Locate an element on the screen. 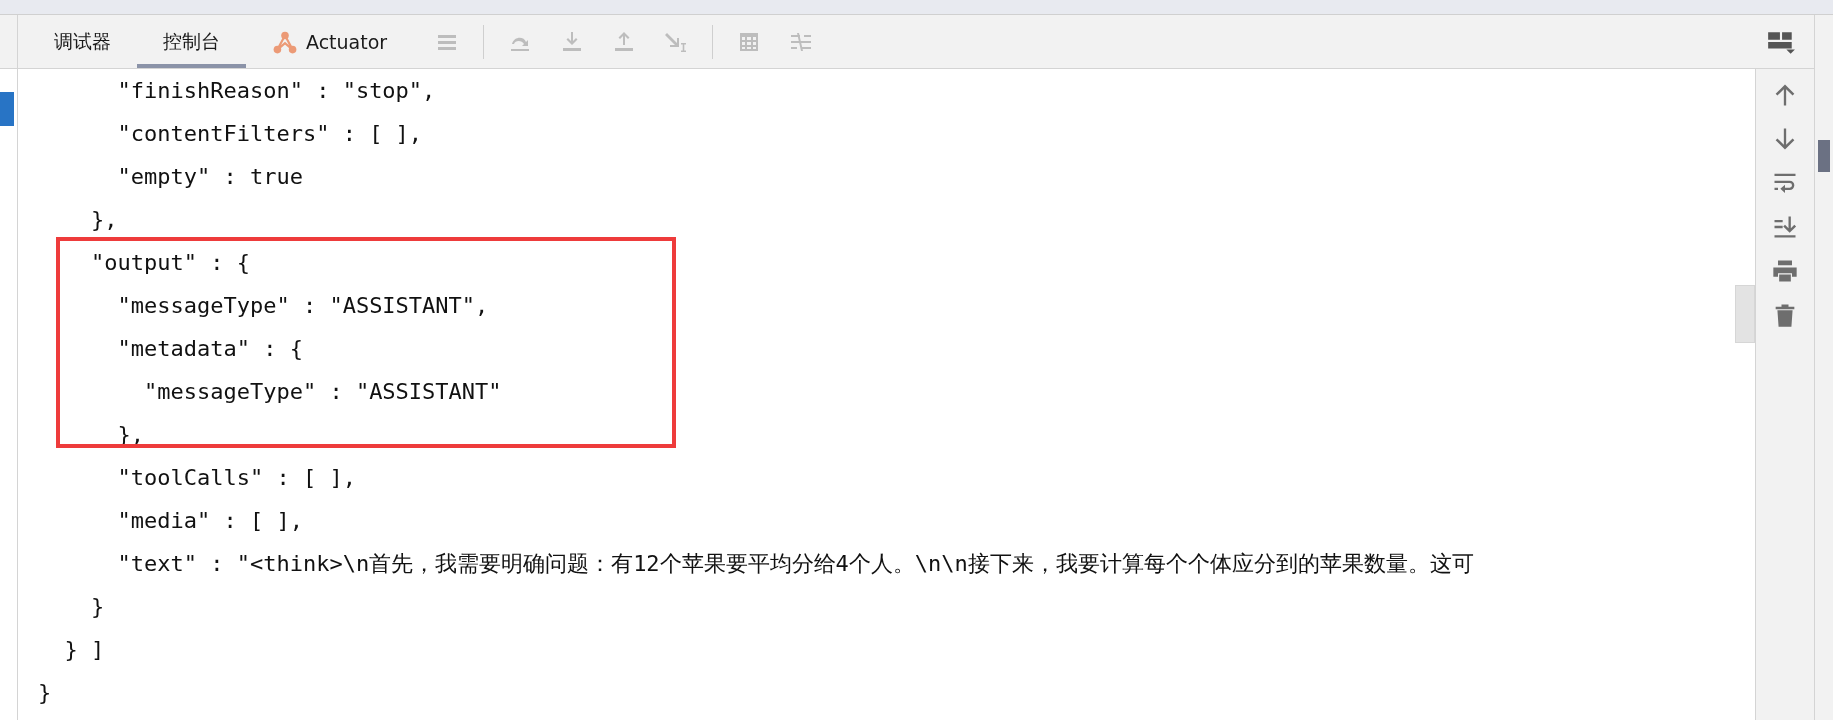 The image size is (1833, 720). console-line: "messageType" : "ASSISTANT" is located at coordinates (322, 392).